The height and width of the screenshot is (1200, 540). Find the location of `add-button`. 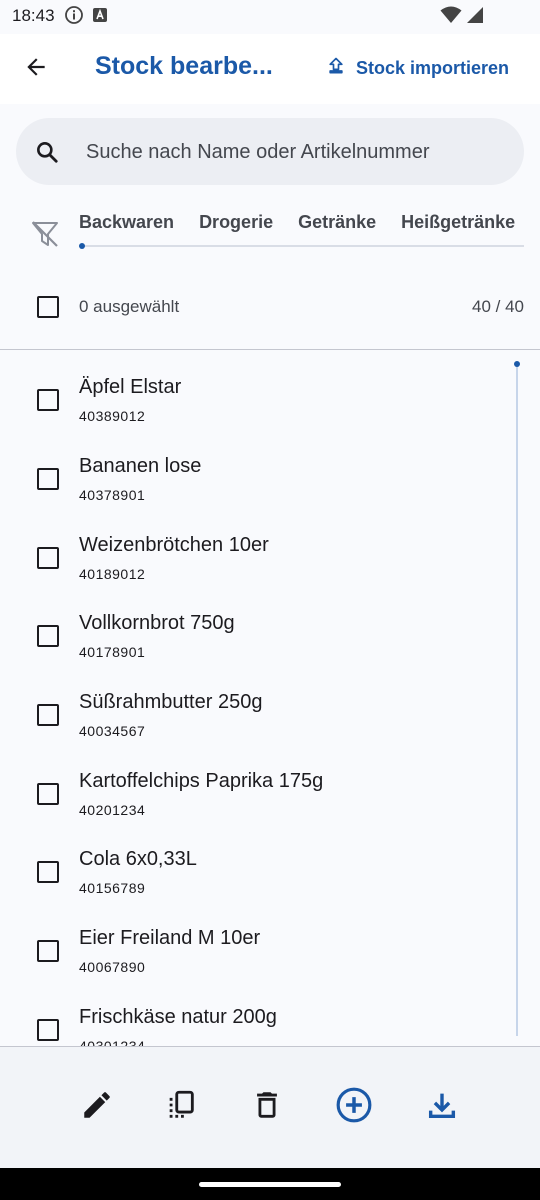

add-button is located at coordinates (354, 1107).